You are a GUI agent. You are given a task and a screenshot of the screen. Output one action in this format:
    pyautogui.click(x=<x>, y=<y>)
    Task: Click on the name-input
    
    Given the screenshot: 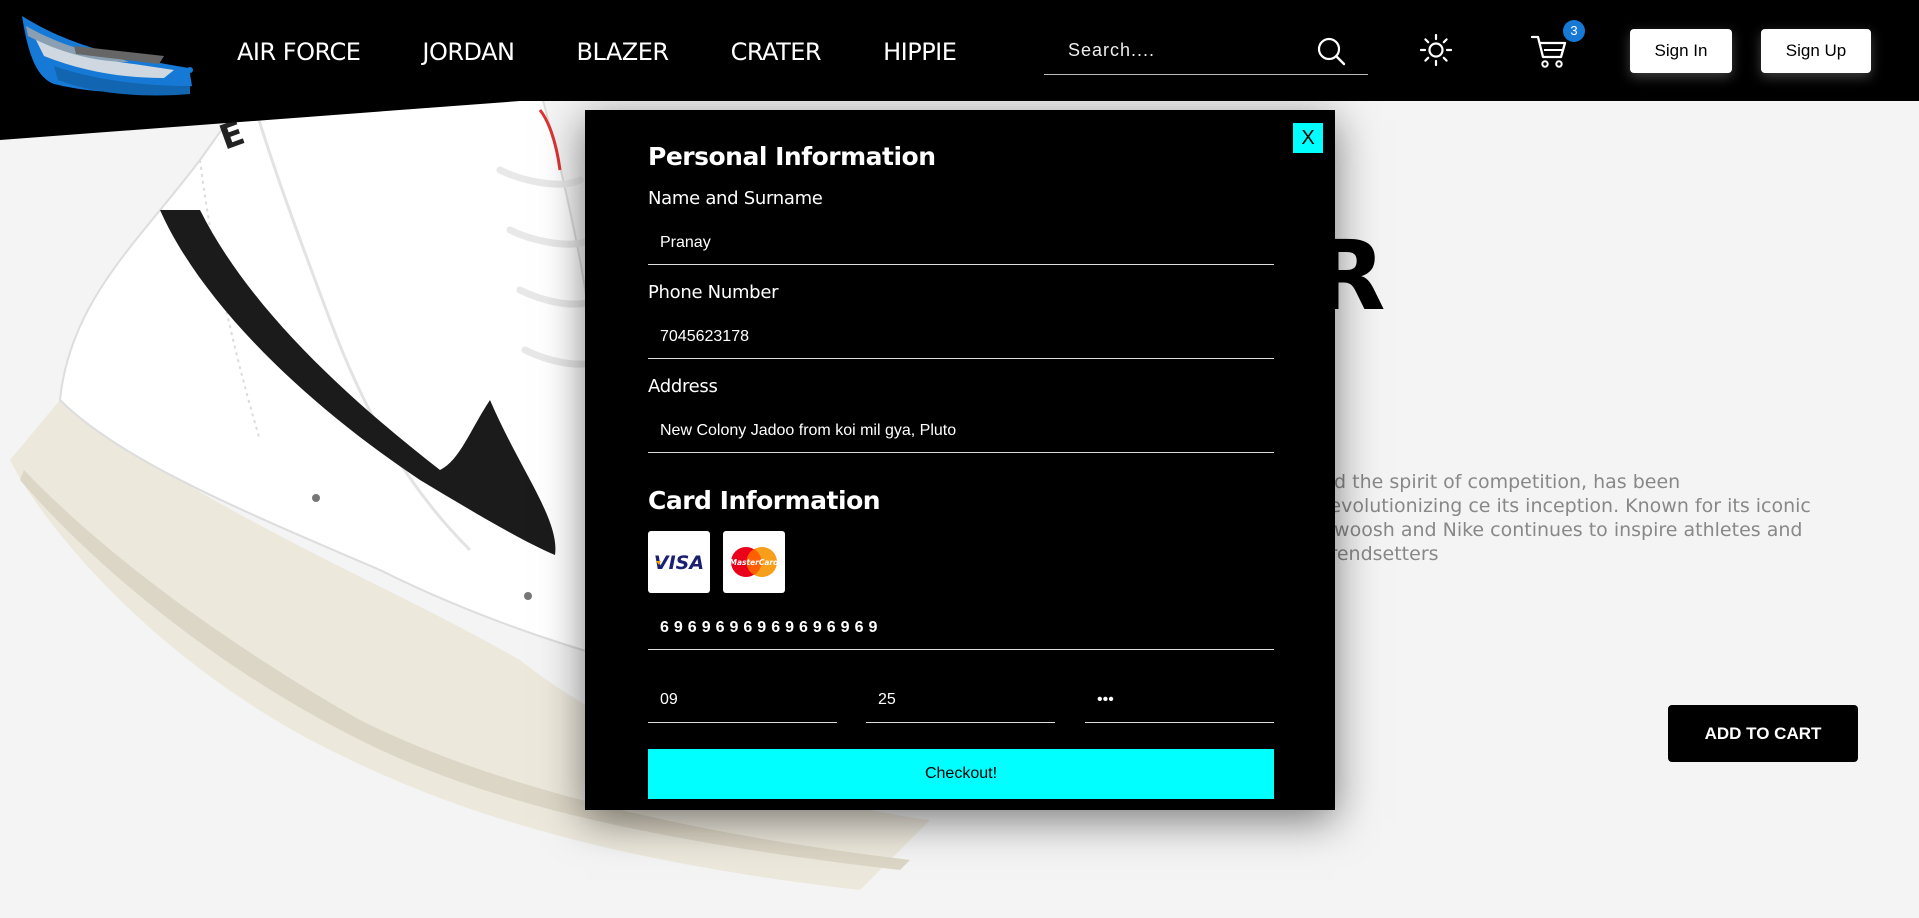 What is the action you would take?
    pyautogui.click(x=961, y=243)
    